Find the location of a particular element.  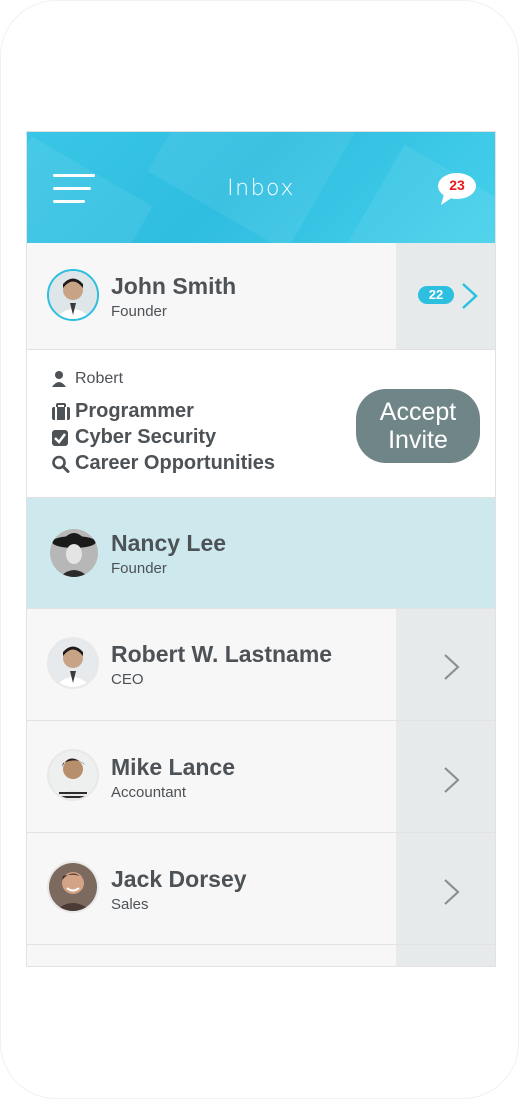

invite-skill: Career Opportunities is located at coordinates (163, 463).